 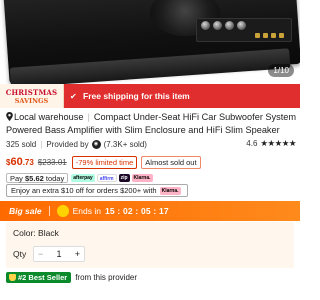 I want to click on qty-value: 1, so click(x=58, y=254).